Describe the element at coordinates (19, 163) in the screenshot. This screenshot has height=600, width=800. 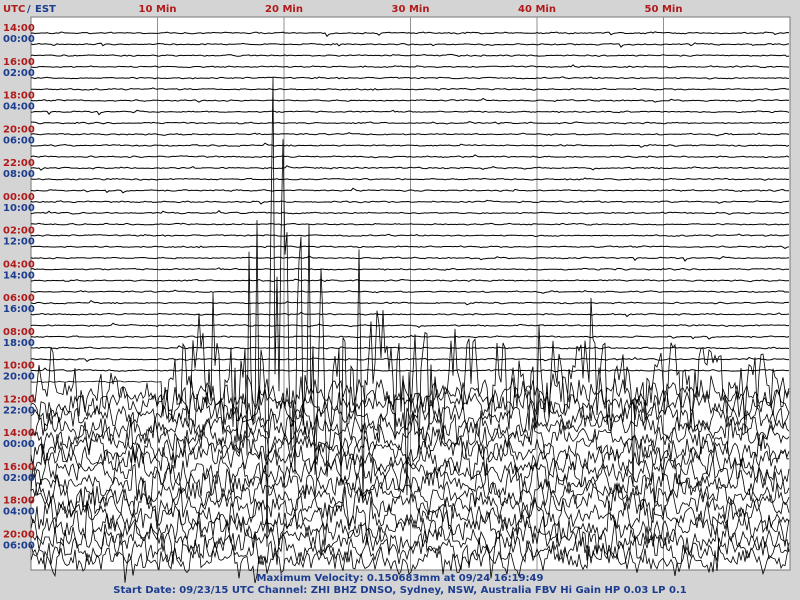
I see `utc-tick-label: 22:00` at that location.